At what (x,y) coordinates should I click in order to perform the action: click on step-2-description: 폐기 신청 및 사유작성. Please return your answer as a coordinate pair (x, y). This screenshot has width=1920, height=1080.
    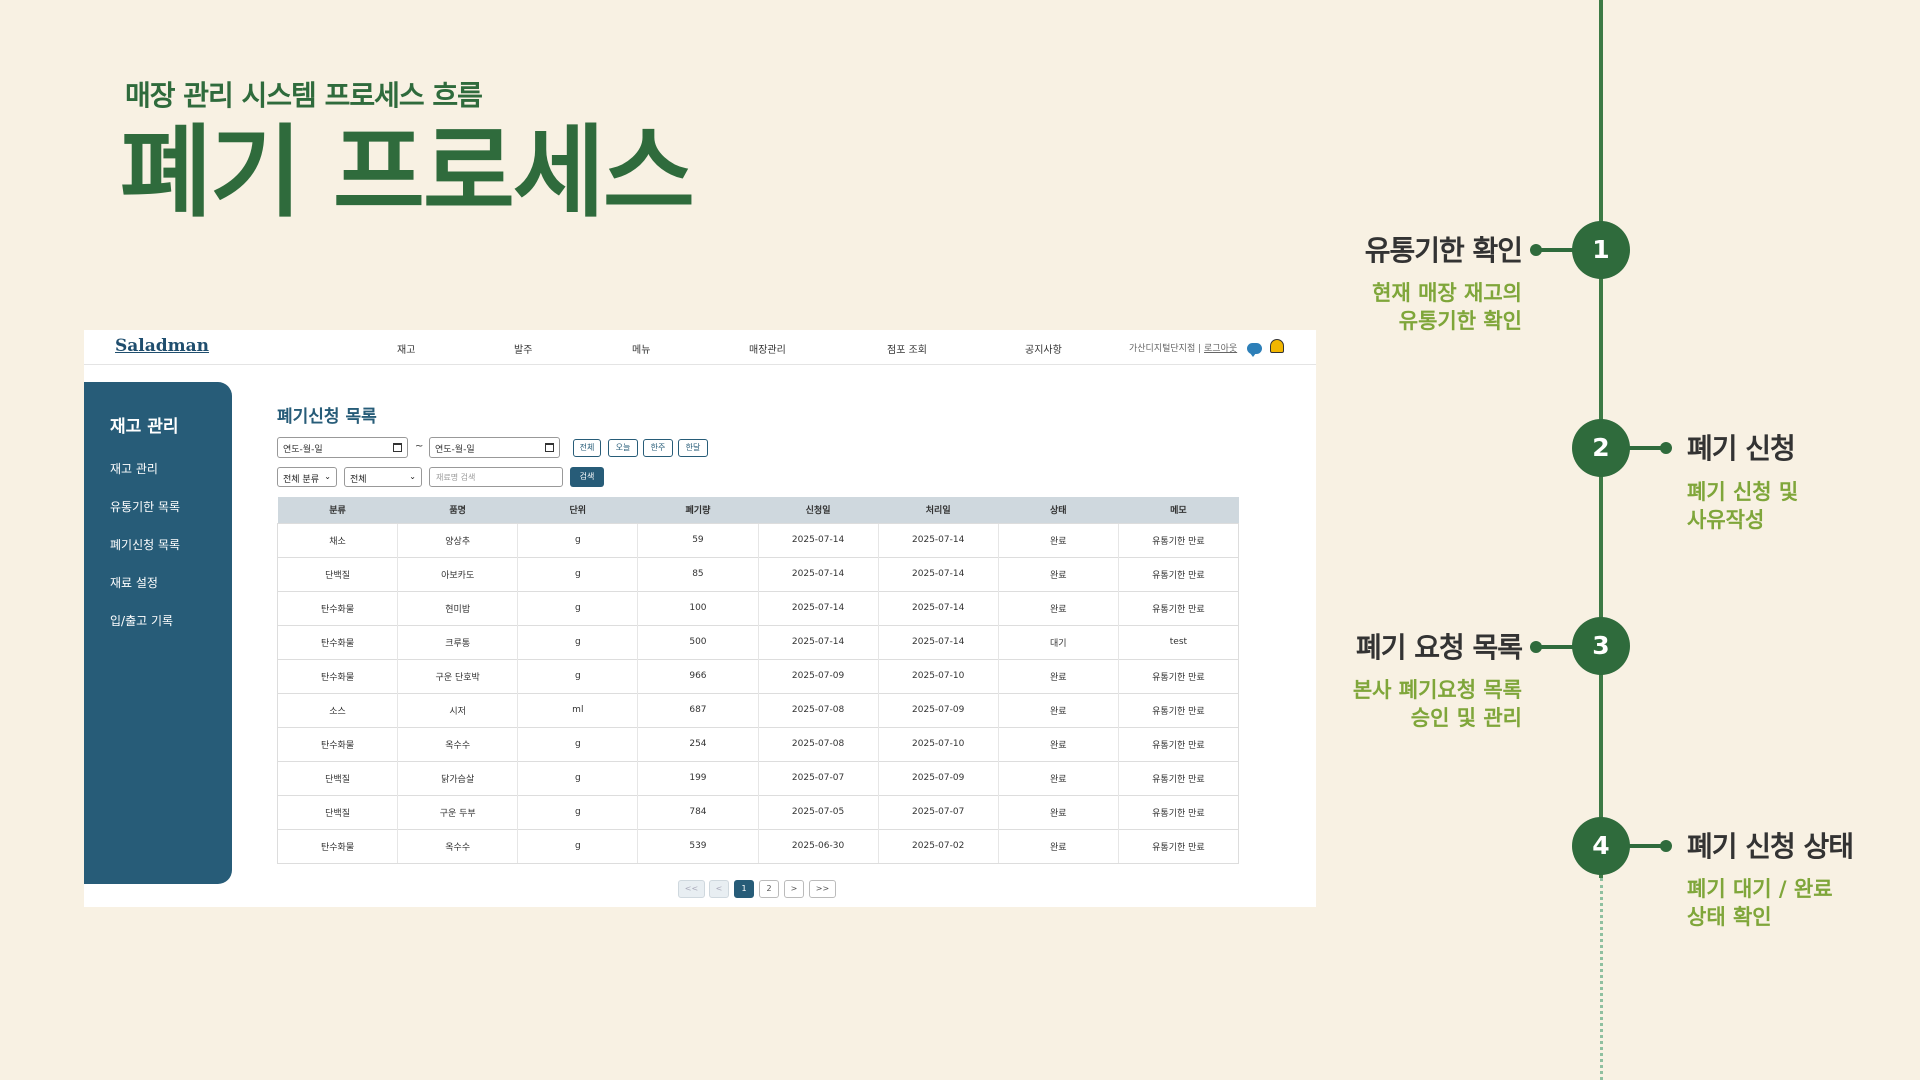
    Looking at the image, I should click on (1742, 506).